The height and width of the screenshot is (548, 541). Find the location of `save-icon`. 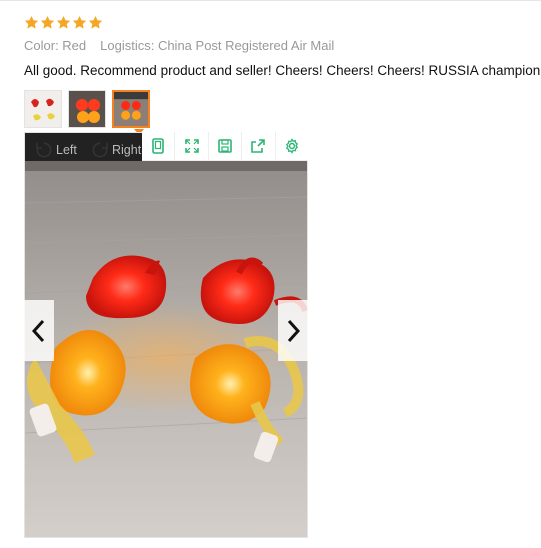

save-icon is located at coordinates (225, 146).